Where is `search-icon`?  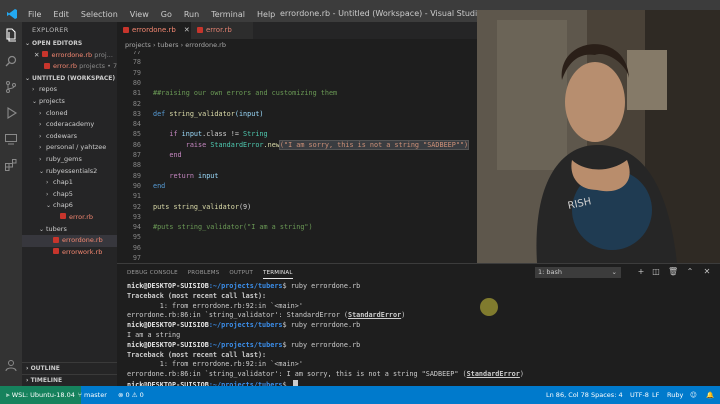 search-icon is located at coordinates (11, 61).